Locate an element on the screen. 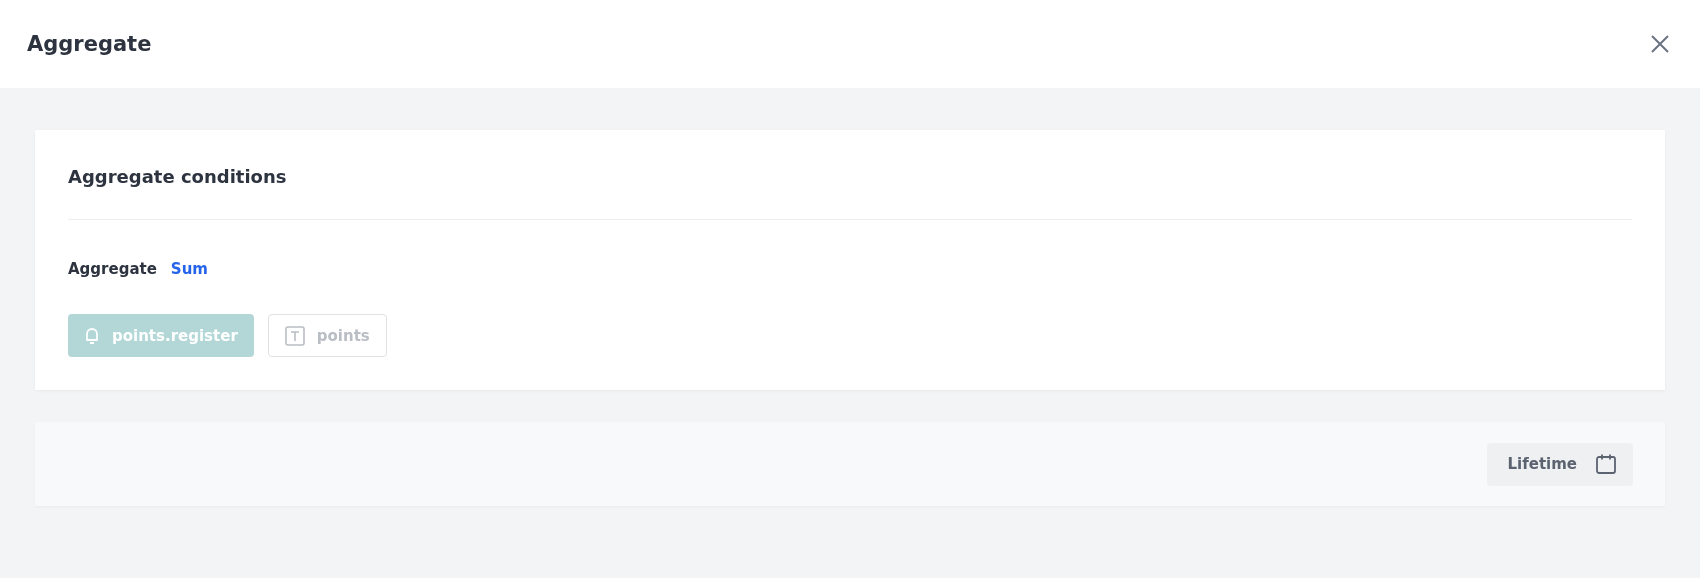  text-type-icon is located at coordinates (294, 335).